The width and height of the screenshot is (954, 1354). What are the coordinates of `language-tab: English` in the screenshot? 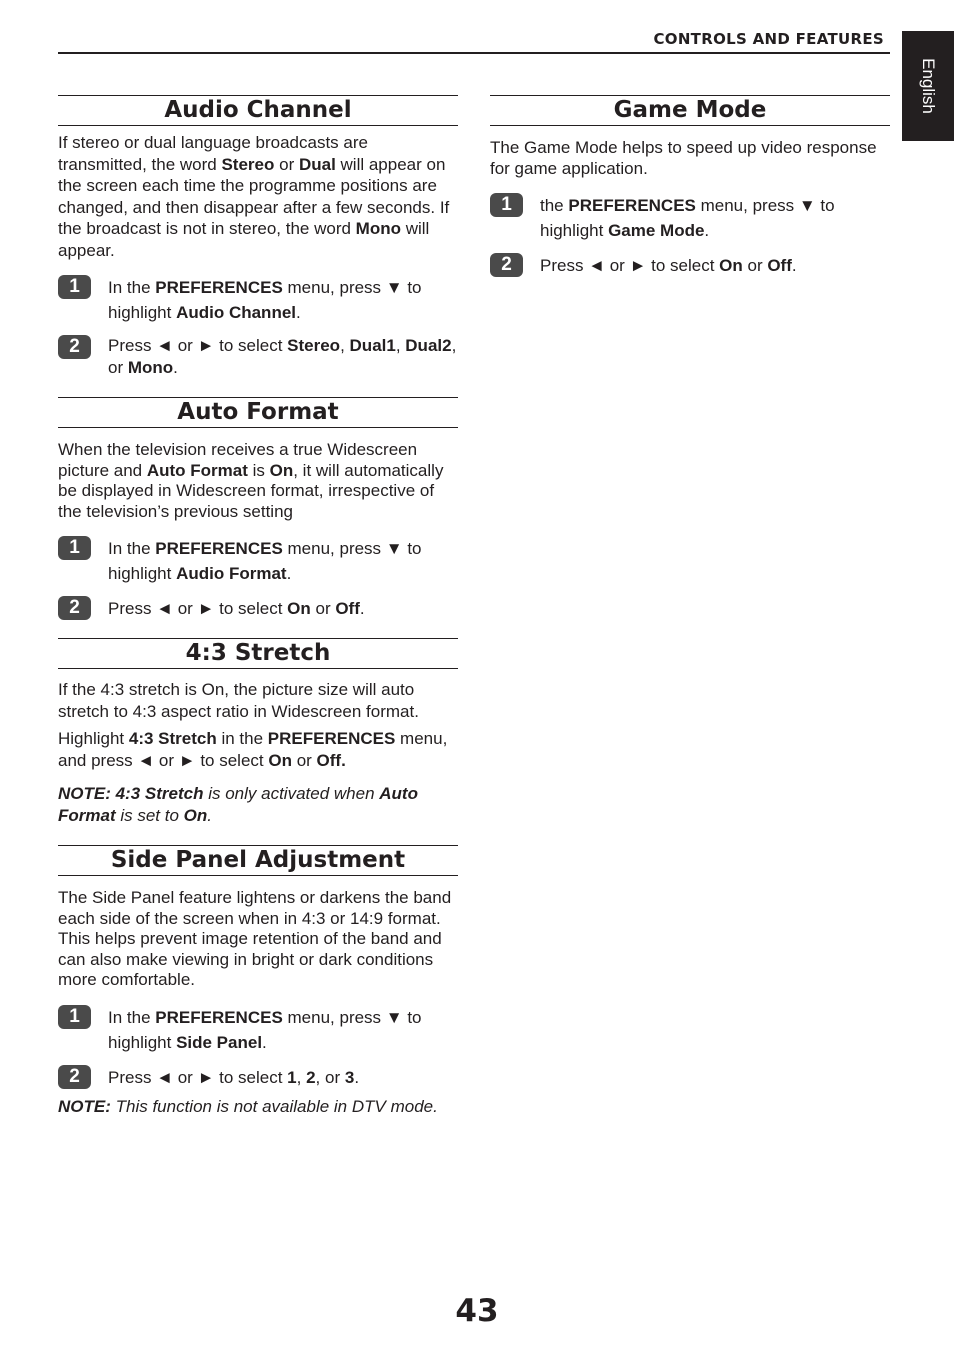 It's located at (928, 86).